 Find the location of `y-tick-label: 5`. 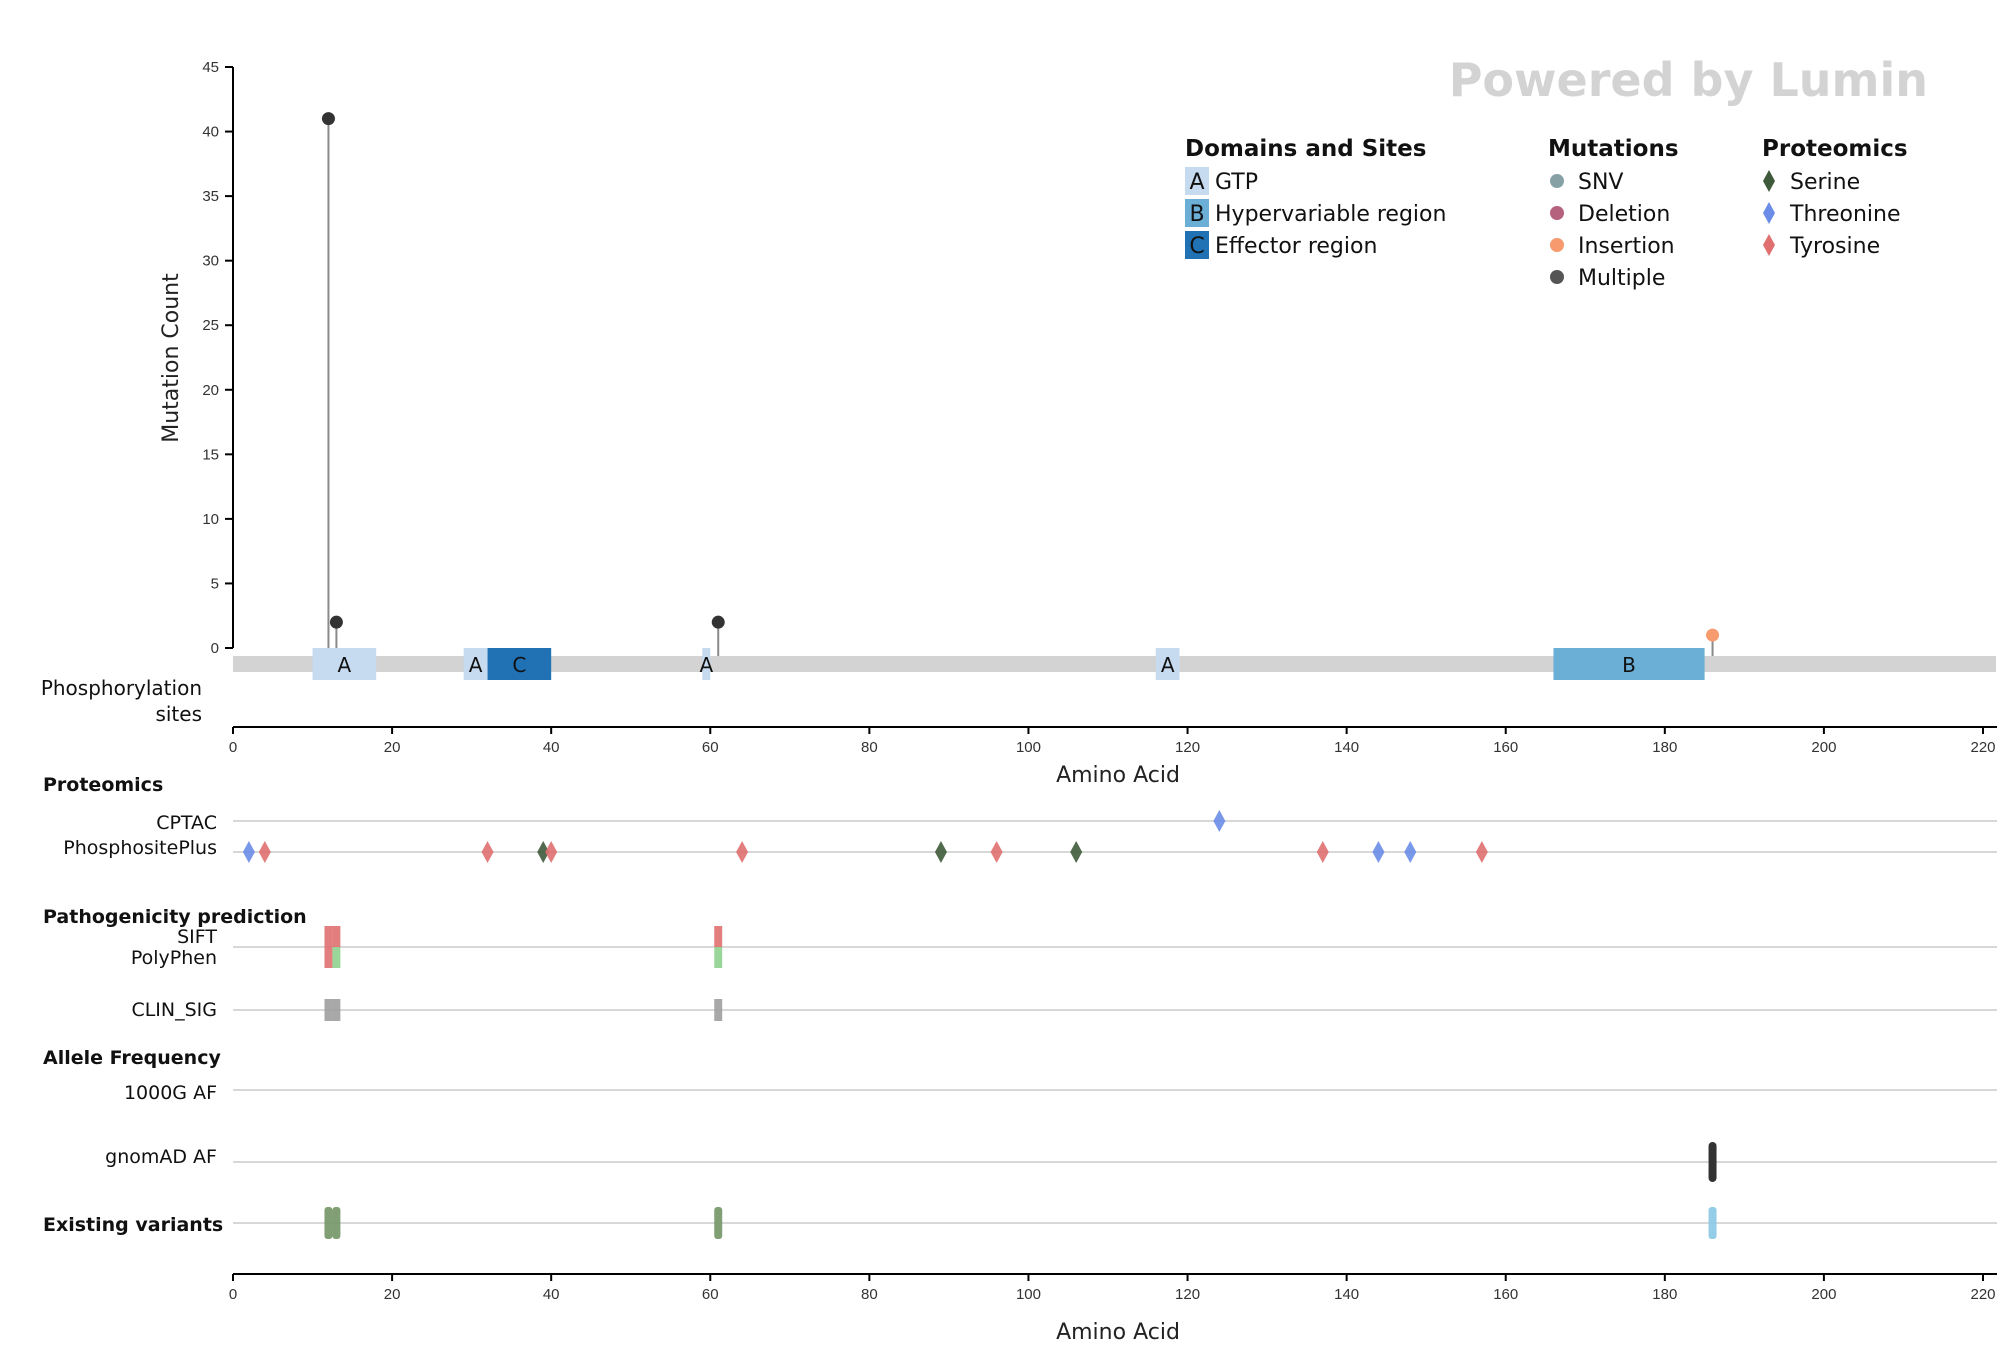

y-tick-label: 5 is located at coordinates (215, 583).